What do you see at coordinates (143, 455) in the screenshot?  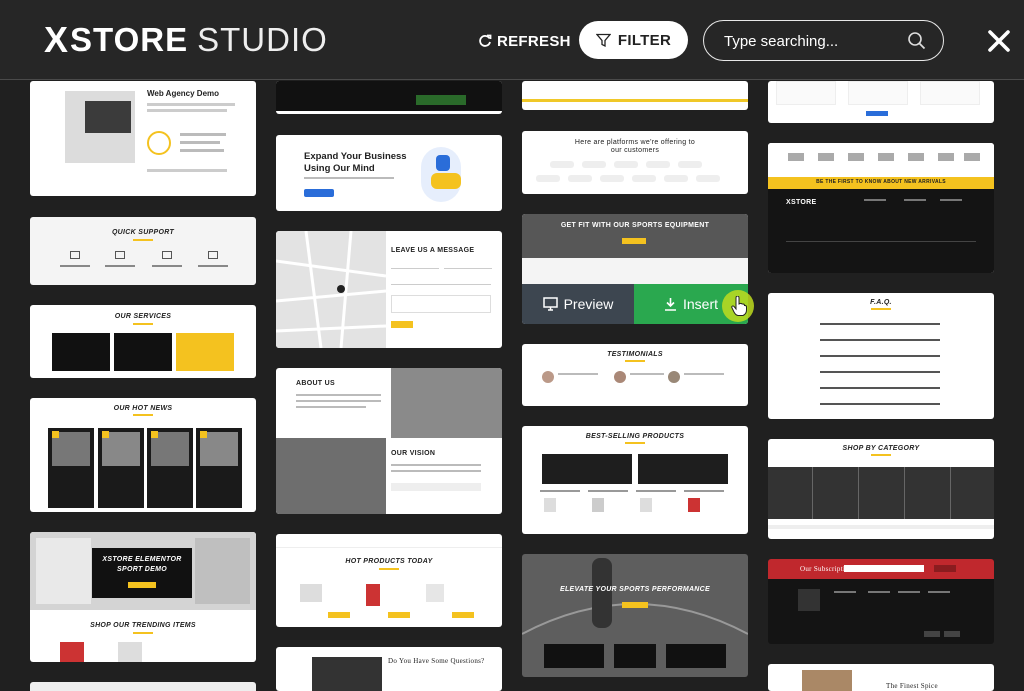 I see `template-card-hot-news: OUR HOT NEWS` at bounding box center [143, 455].